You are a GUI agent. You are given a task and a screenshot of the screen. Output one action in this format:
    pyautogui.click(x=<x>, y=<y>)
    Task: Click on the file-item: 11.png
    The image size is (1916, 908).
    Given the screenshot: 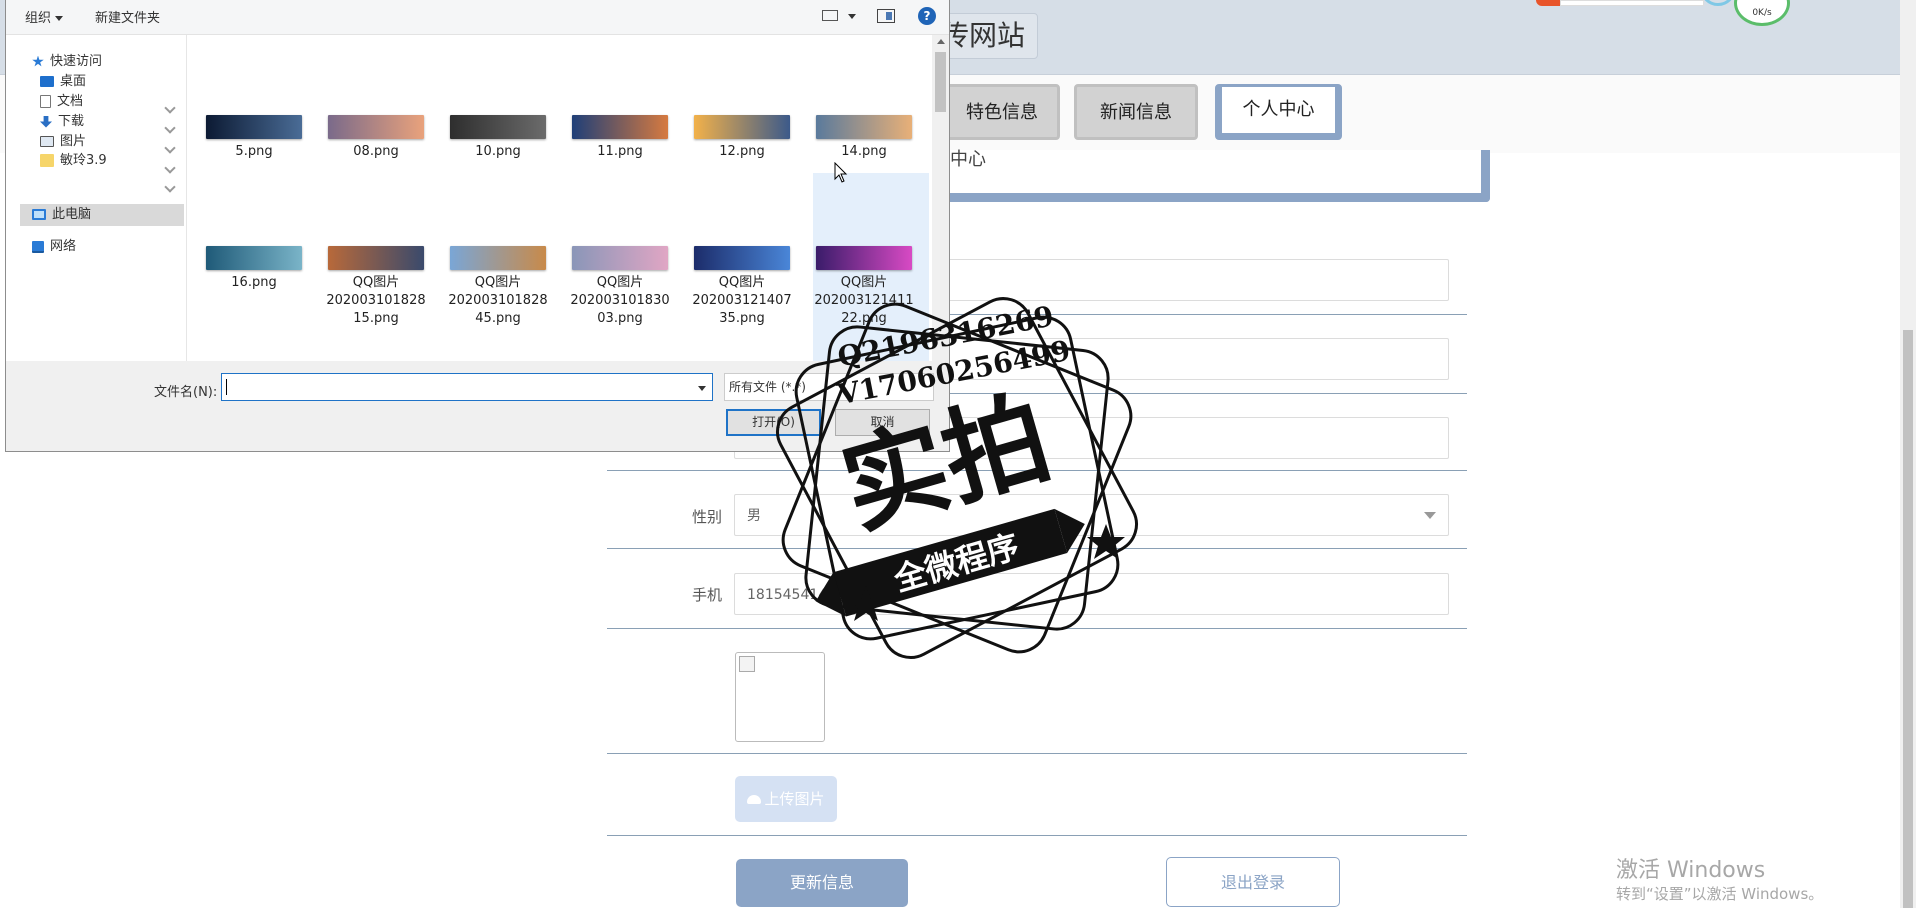 What is the action you would take?
    pyautogui.click(x=620, y=138)
    